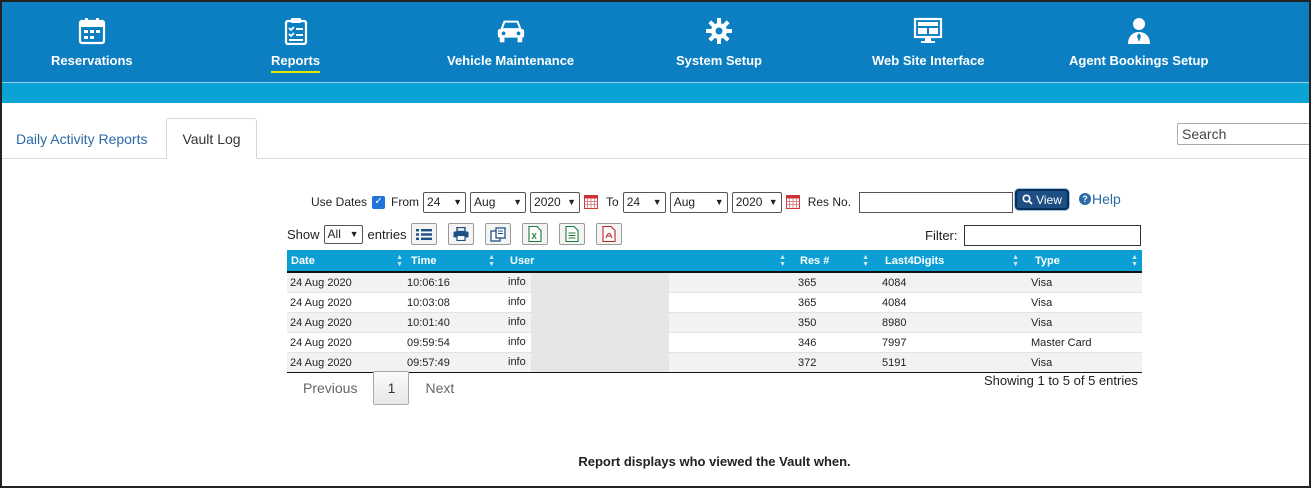 This screenshot has width=1311, height=488. Describe the element at coordinates (391, 388) in the screenshot. I see `page-1-button: 1` at that location.